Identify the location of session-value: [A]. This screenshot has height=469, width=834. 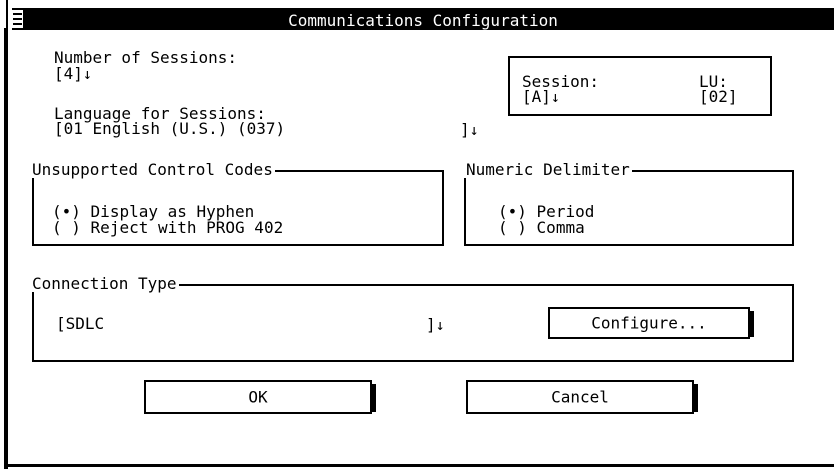
(536, 96).